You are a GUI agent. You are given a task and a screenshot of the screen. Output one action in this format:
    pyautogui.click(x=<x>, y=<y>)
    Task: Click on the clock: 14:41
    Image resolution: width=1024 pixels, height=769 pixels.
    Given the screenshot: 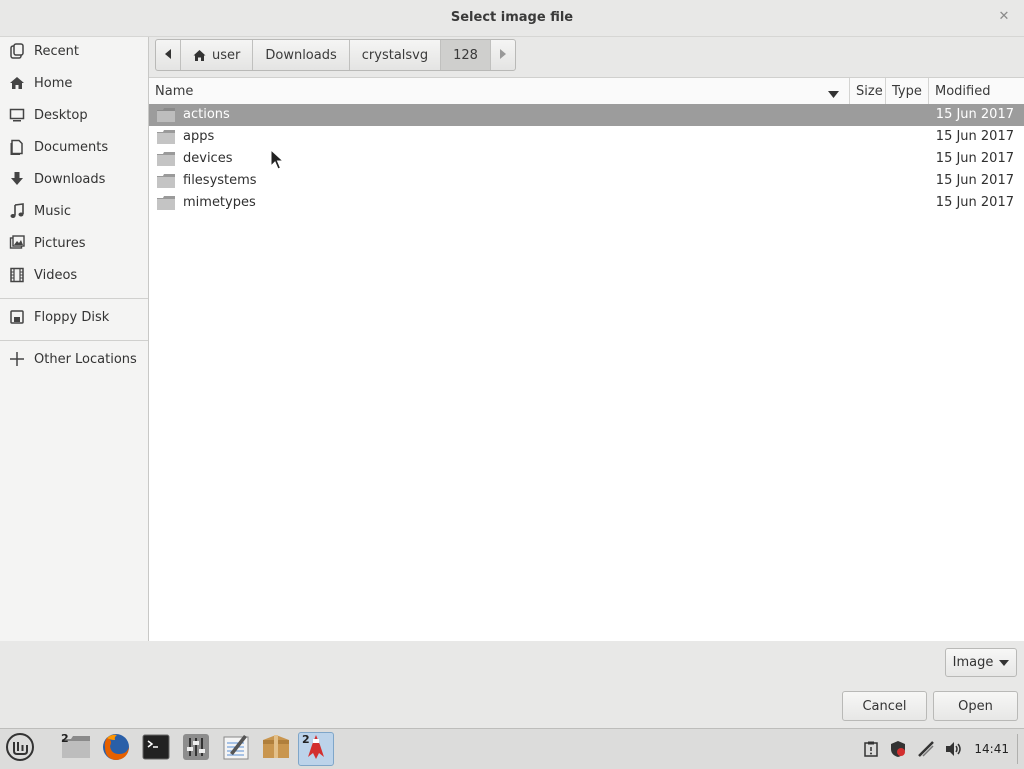 What is the action you would take?
    pyautogui.click(x=991, y=749)
    